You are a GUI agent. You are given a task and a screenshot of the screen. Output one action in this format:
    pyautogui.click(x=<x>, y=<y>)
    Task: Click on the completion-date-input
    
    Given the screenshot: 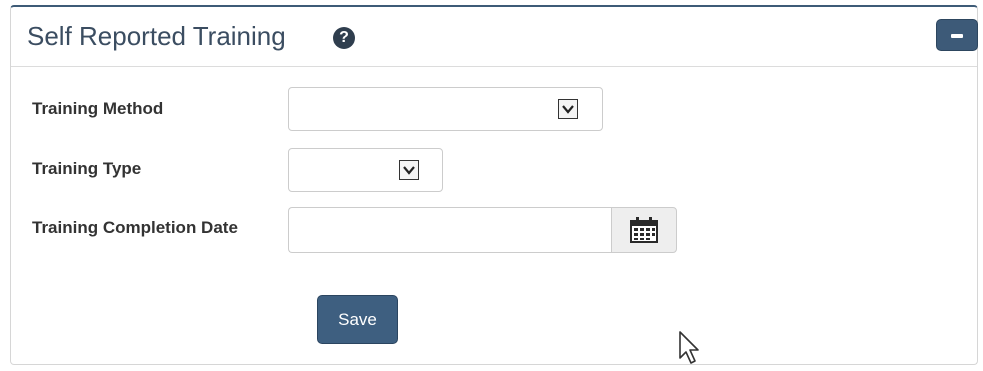 What is the action you would take?
    pyautogui.click(x=449, y=230)
    